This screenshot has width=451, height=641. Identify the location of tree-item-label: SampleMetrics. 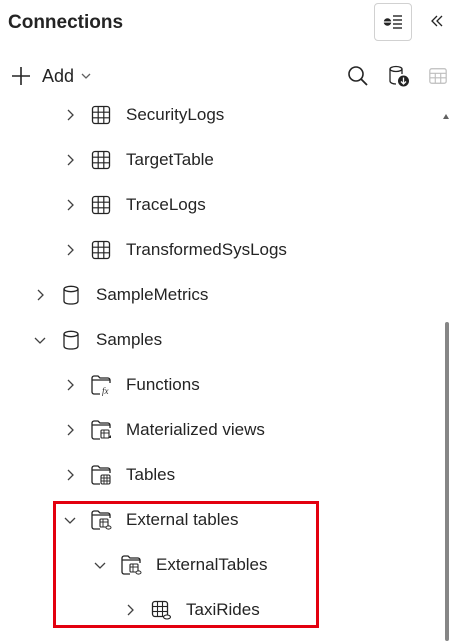
(152, 294).